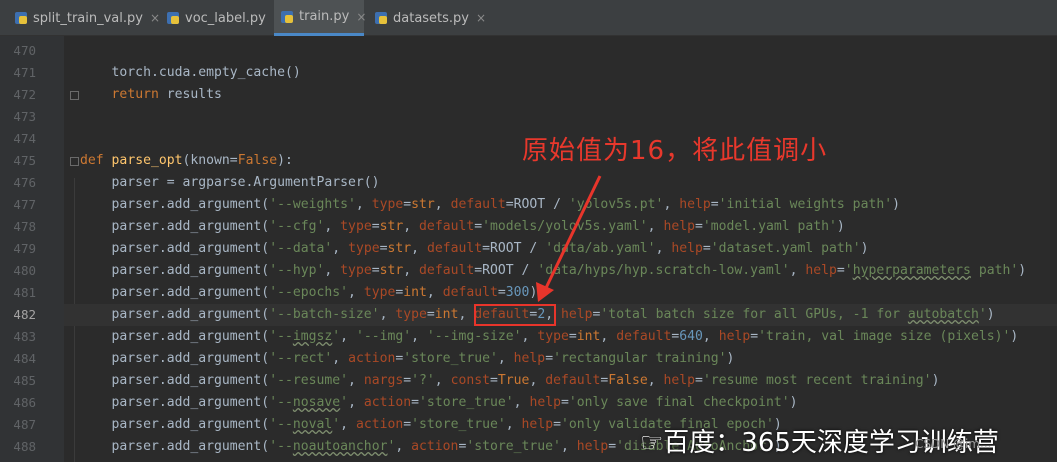  Describe the element at coordinates (675, 151) in the screenshot. I see `annotation-text: 原始值为16，将此值调小` at that location.